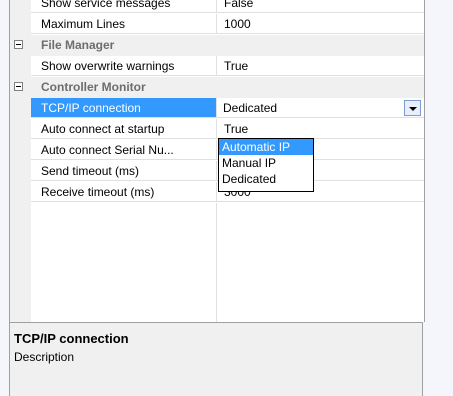 Image resolution: width=453 pixels, height=396 pixels. What do you see at coordinates (93, 87) in the screenshot?
I see `category-label: Controller Monitor` at bounding box center [93, 87].